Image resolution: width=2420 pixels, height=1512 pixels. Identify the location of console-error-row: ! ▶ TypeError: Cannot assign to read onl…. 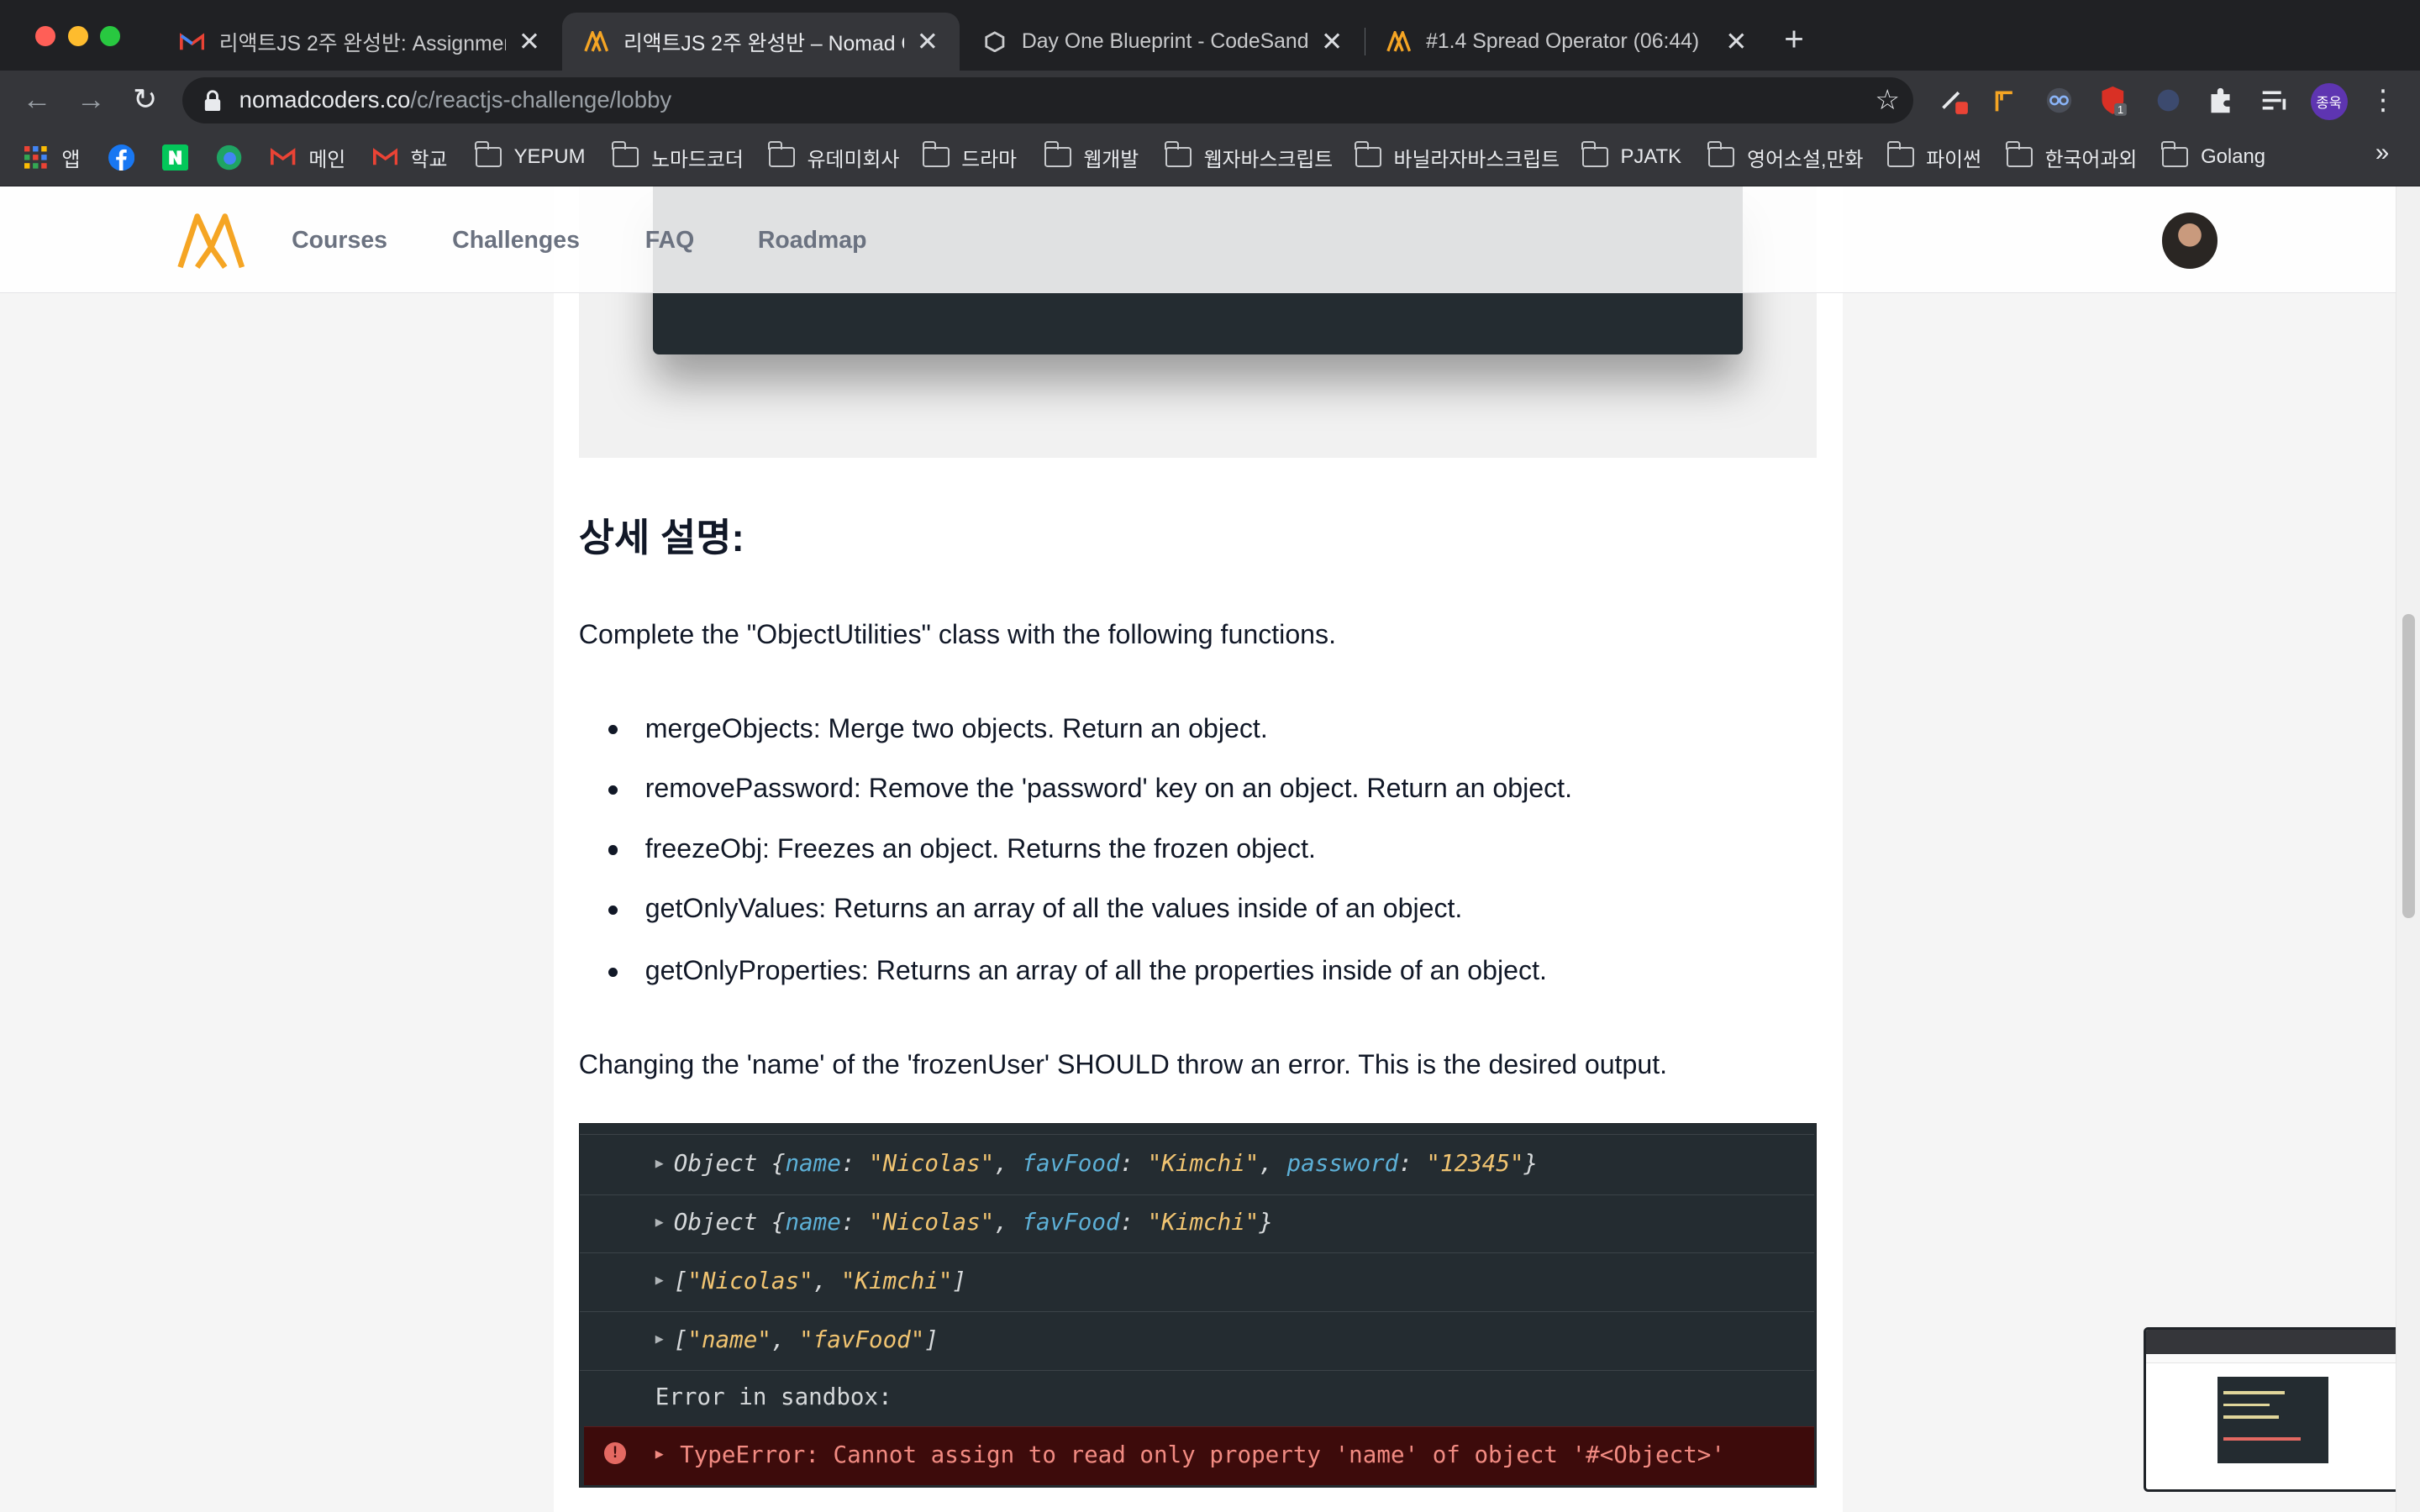
(1199, 1455).